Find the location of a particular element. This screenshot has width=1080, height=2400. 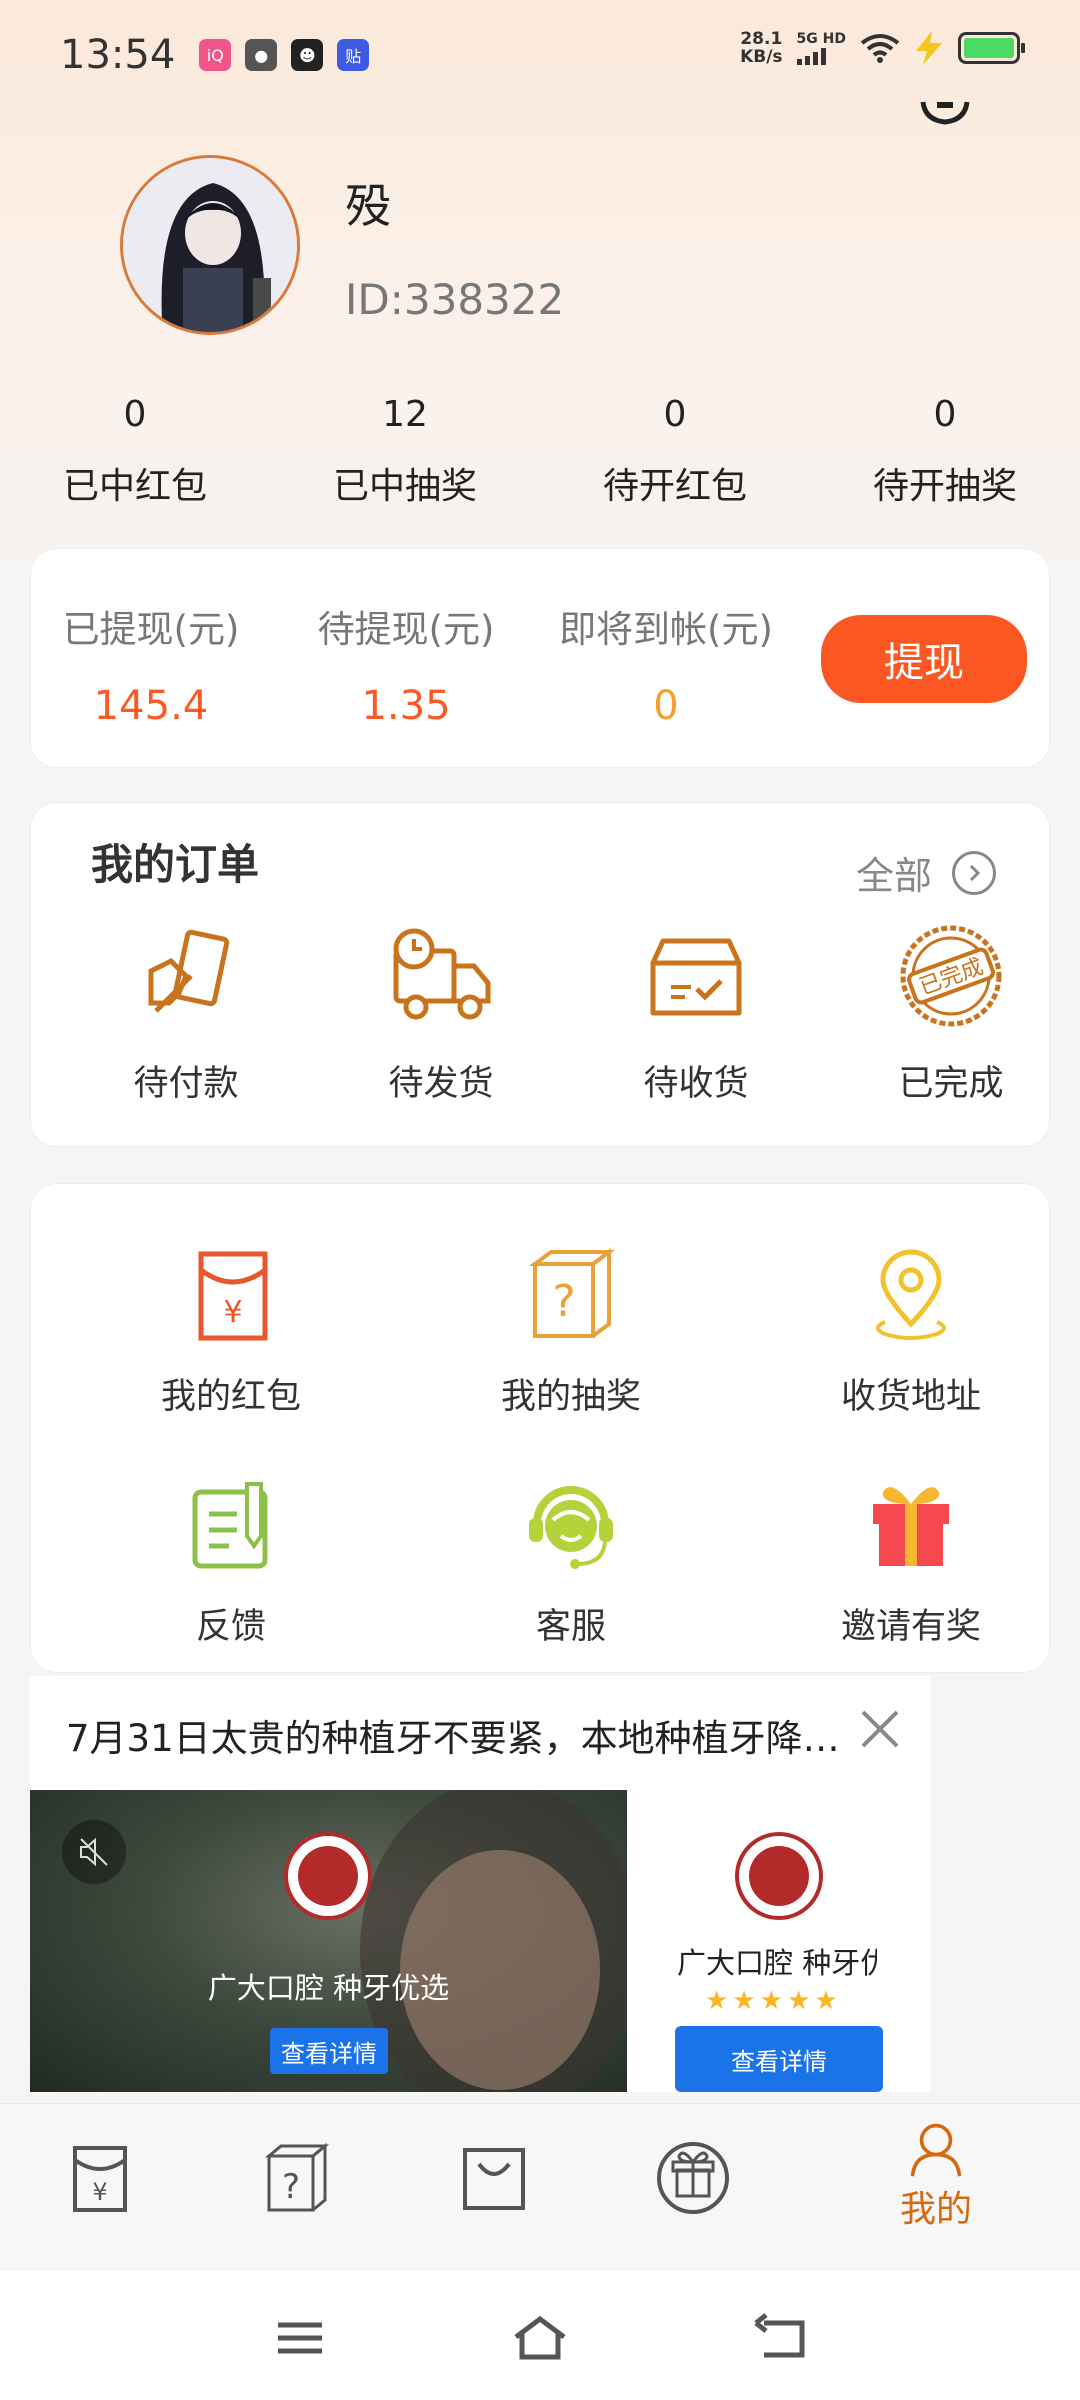

service-label: 反馈 is located at coordinates (230, 1627).